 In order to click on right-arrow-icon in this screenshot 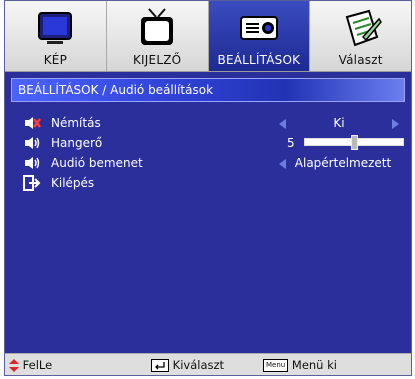, I will do `click(395, 124)`.